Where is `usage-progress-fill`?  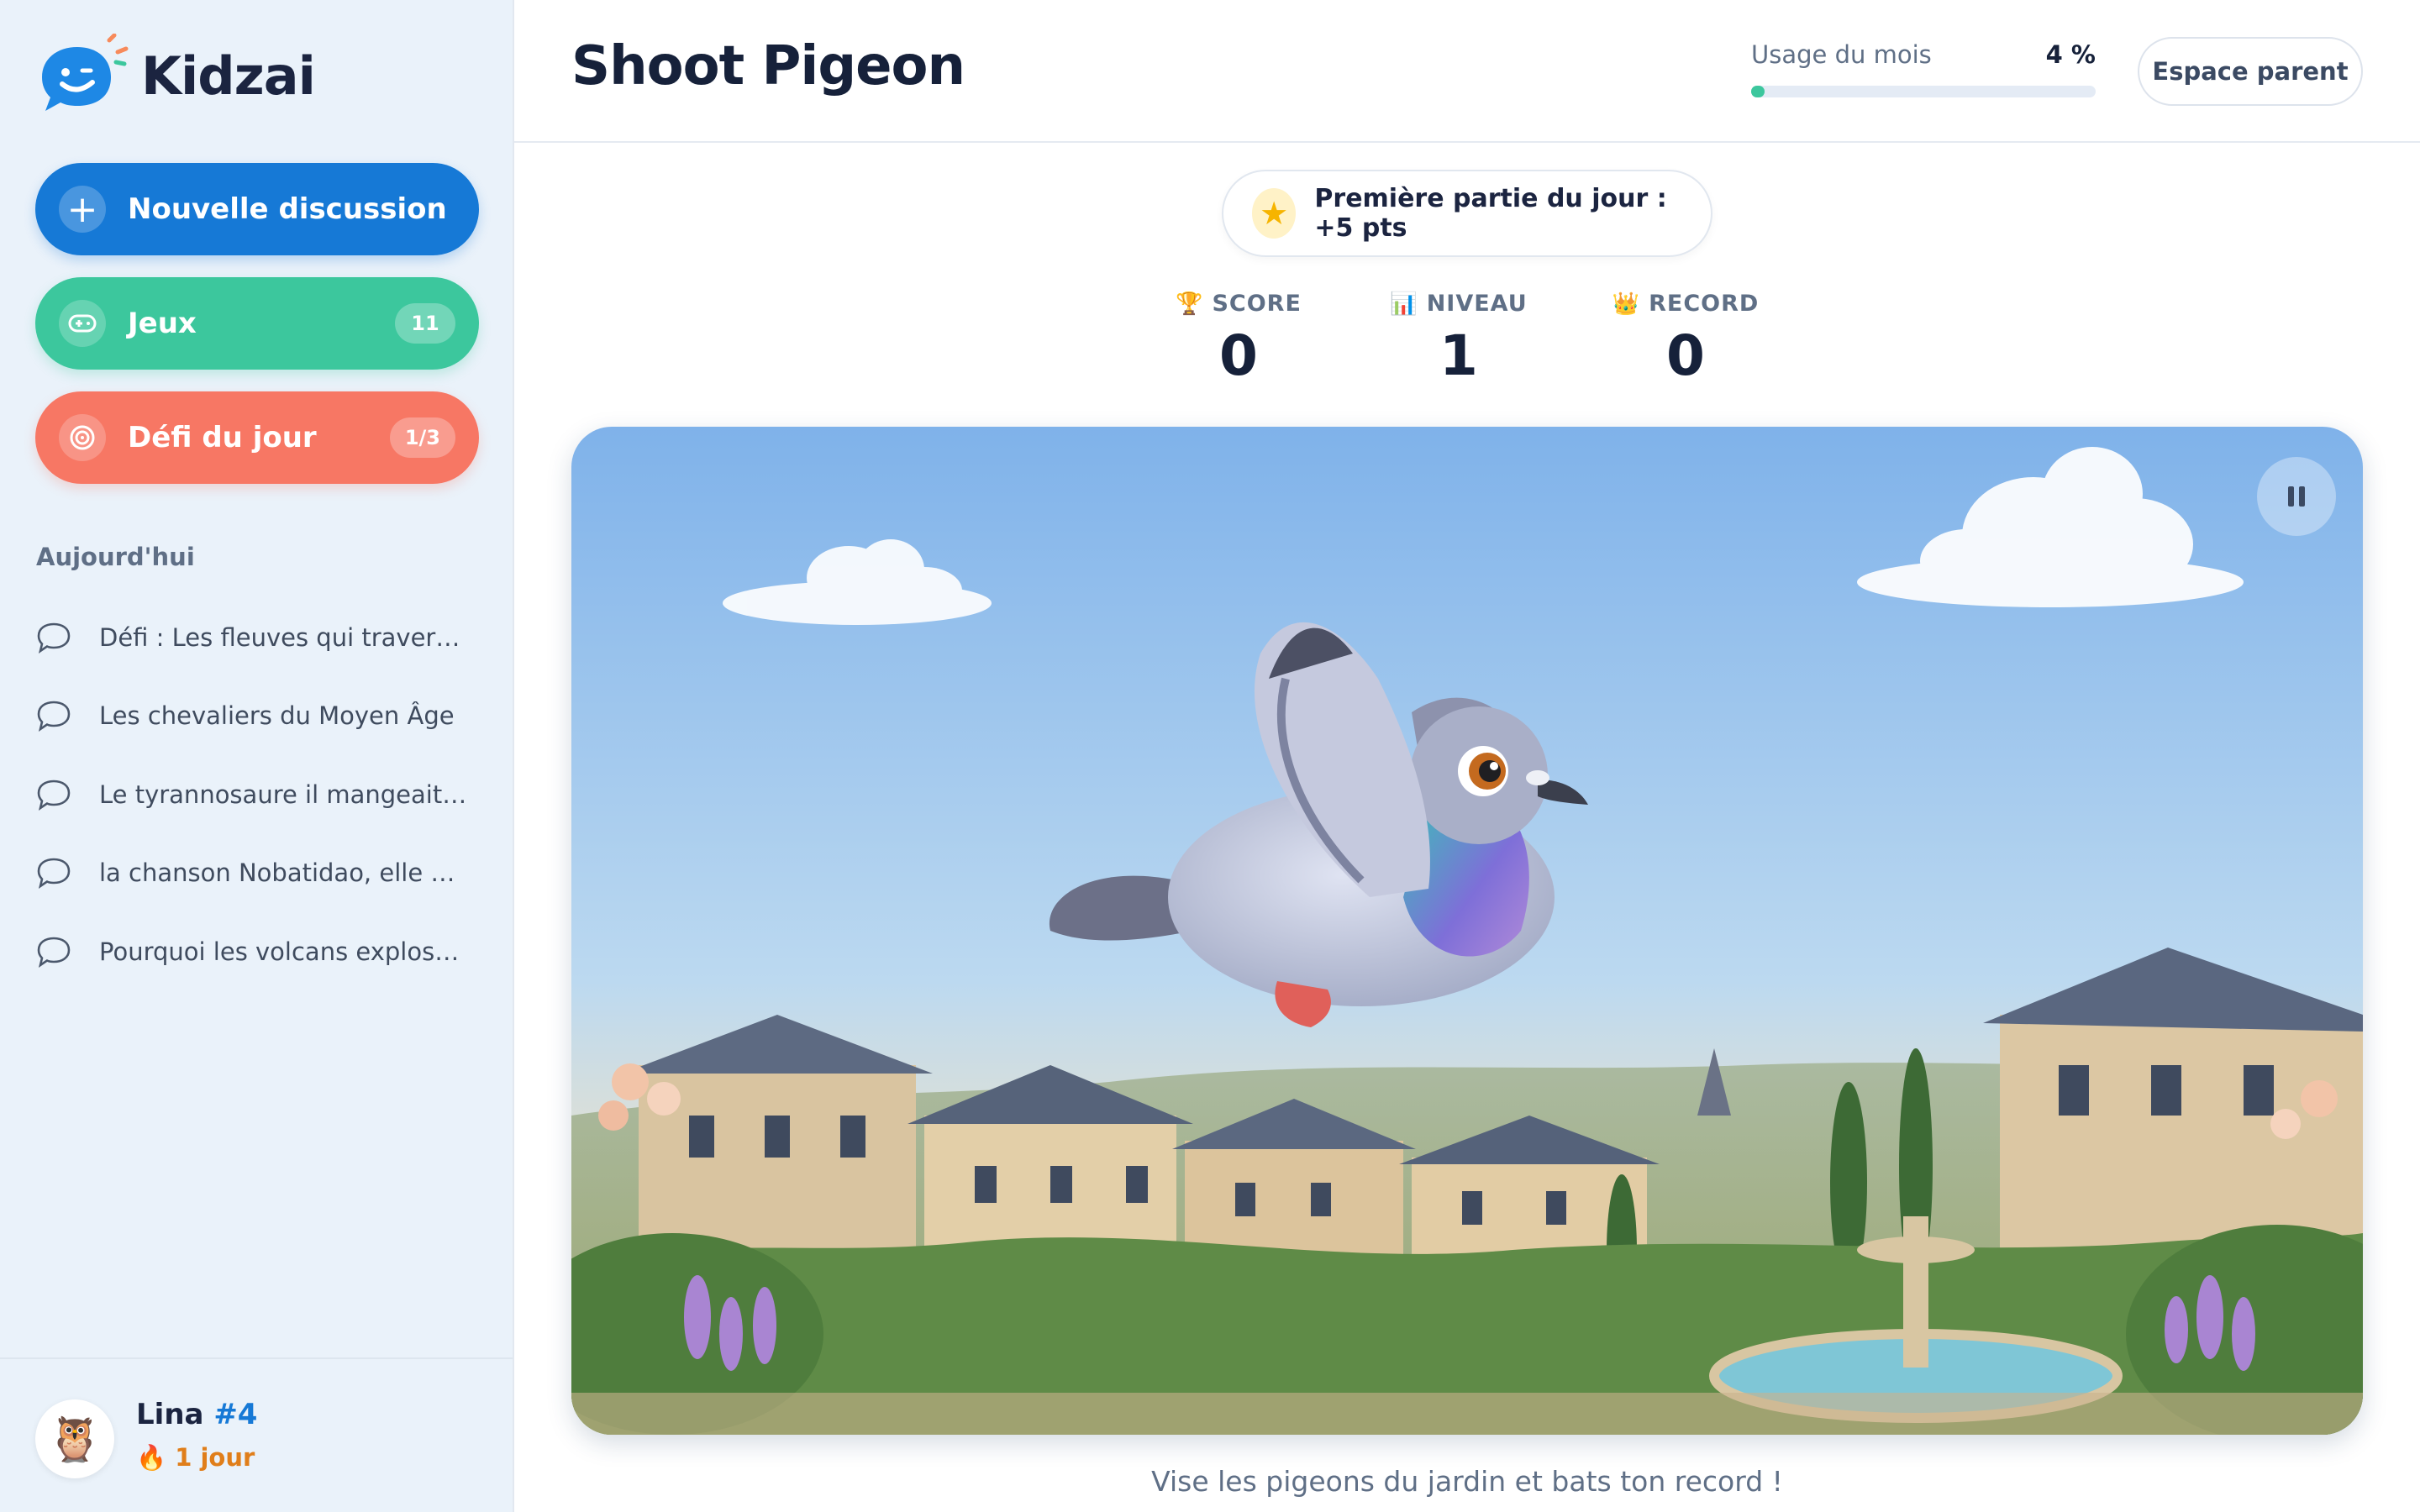 usage-progress-fill is located at coordinates (1758, 91).